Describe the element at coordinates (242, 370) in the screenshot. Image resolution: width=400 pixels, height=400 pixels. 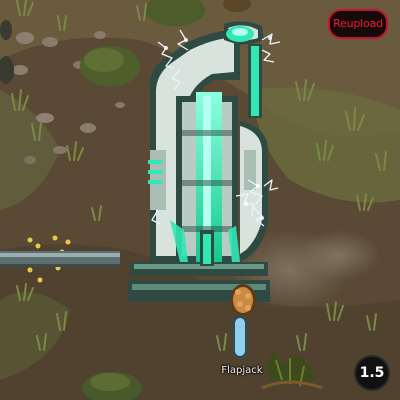
I see `pawn-name-label: Flapjack` at that location.